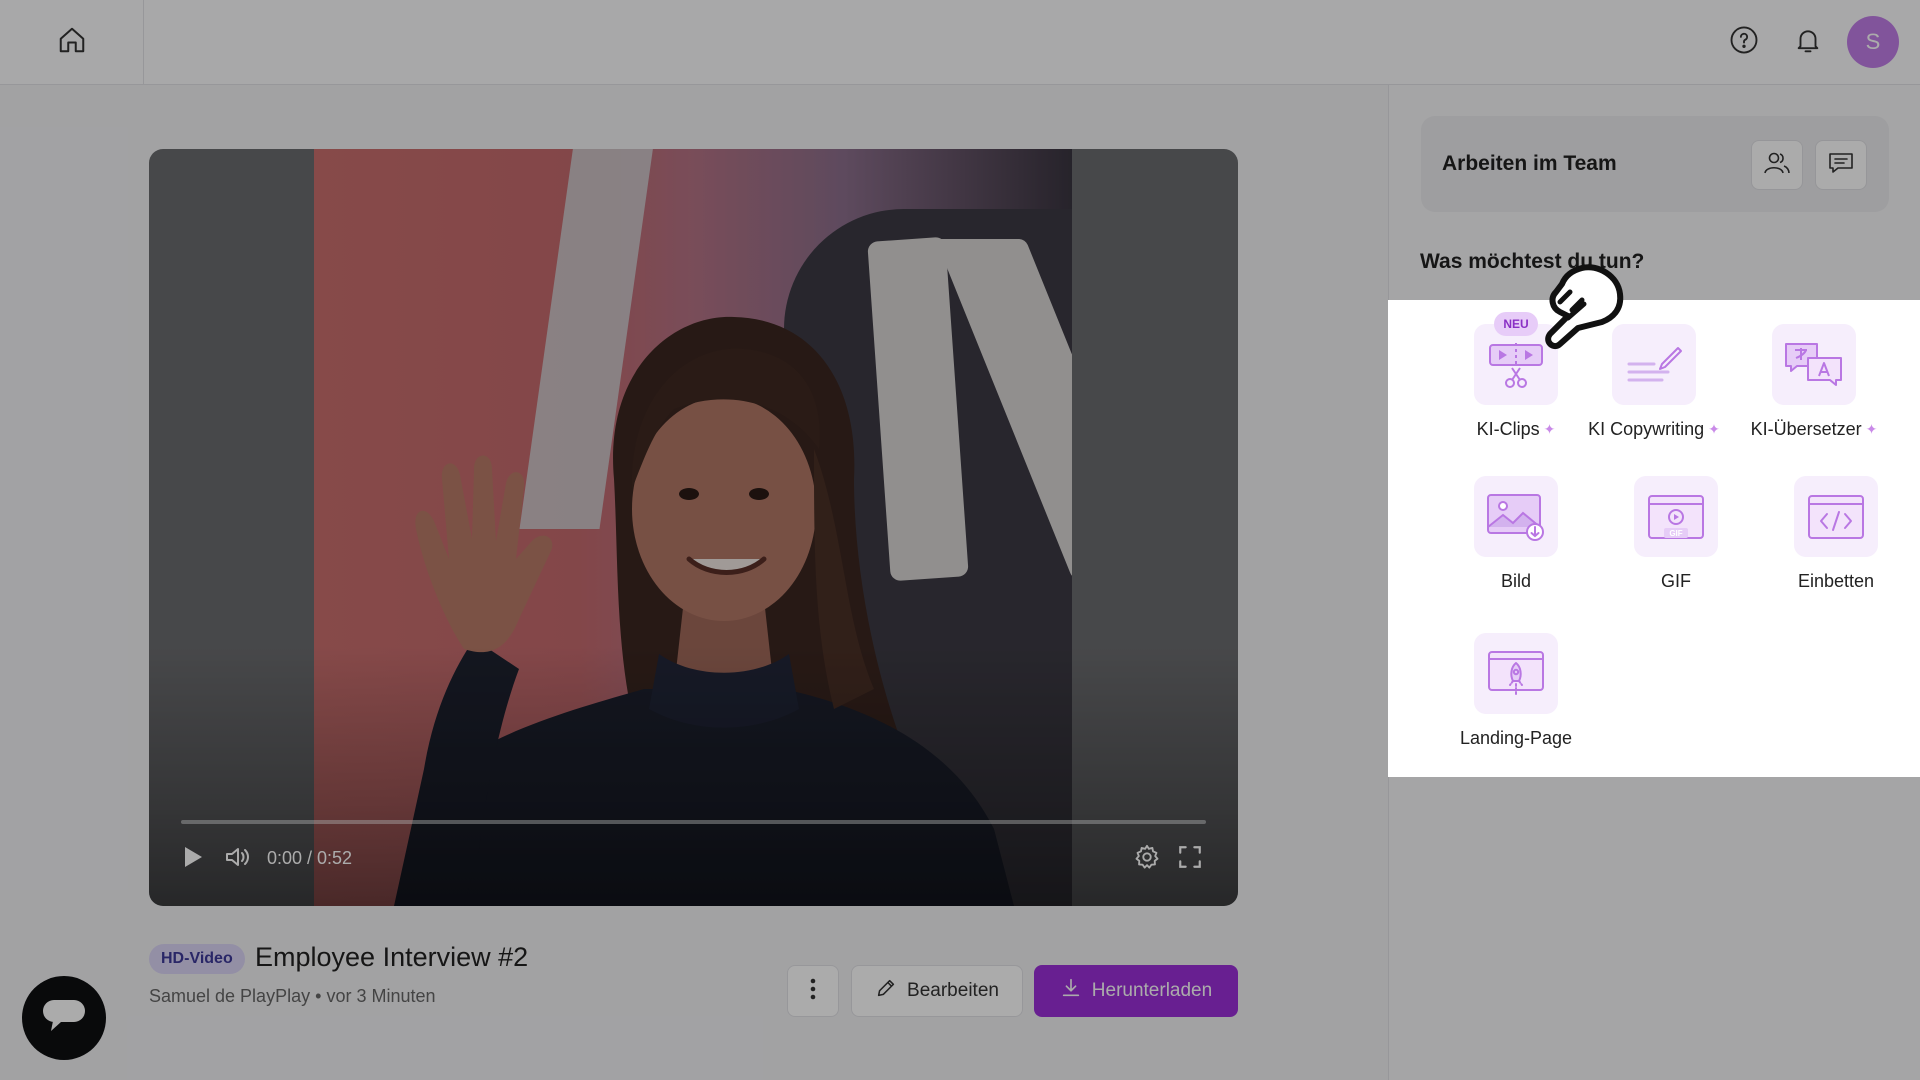  I want to click on more-vertical-icon, so click(813, 991).